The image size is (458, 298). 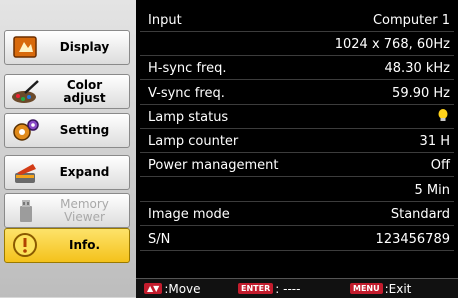 What do you see at coordinates (26, 173) in the screenshot?
I see `expand-icon` at bounding box center [26, 173].